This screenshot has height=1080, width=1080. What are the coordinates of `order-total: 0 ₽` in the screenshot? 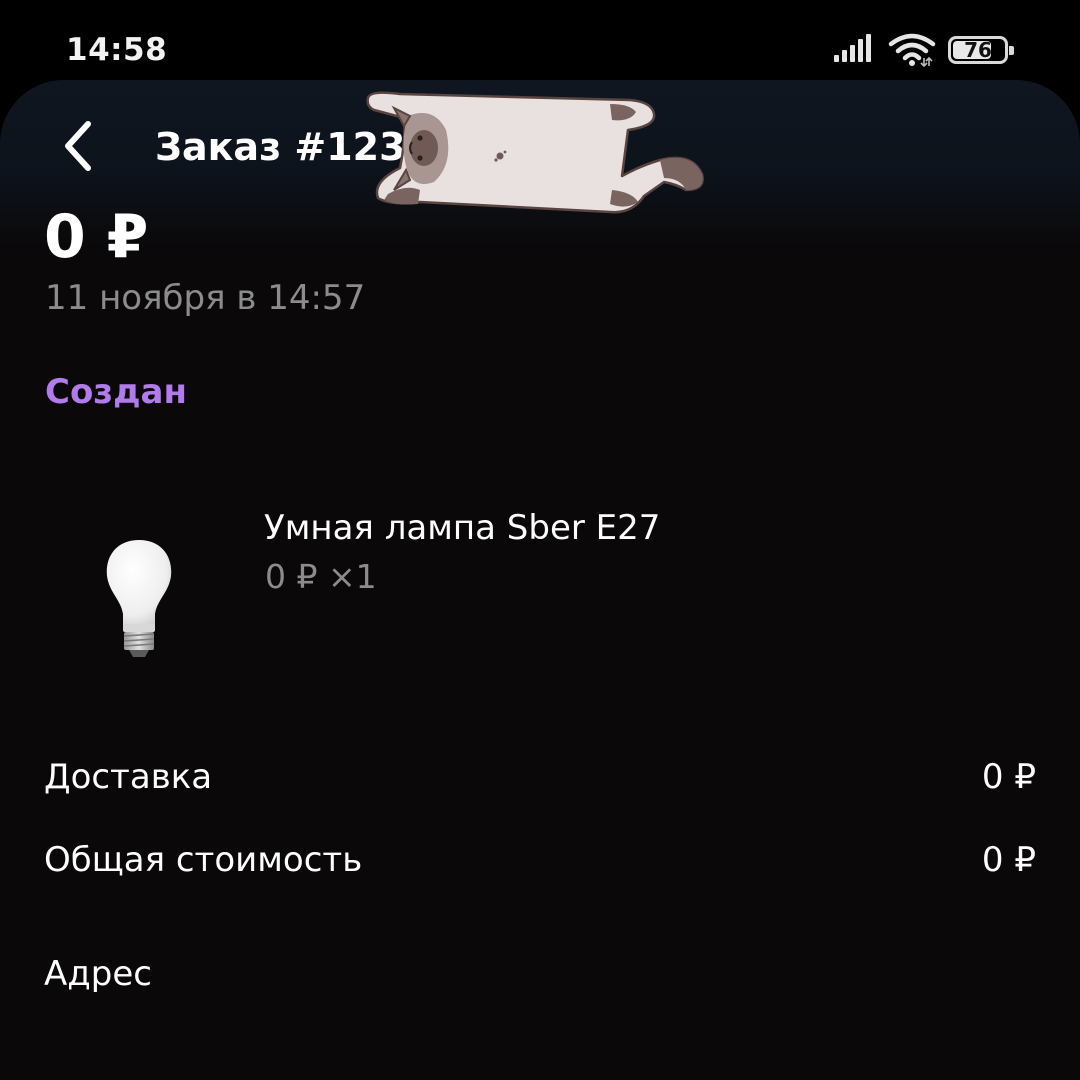 It's located at (96, 237).